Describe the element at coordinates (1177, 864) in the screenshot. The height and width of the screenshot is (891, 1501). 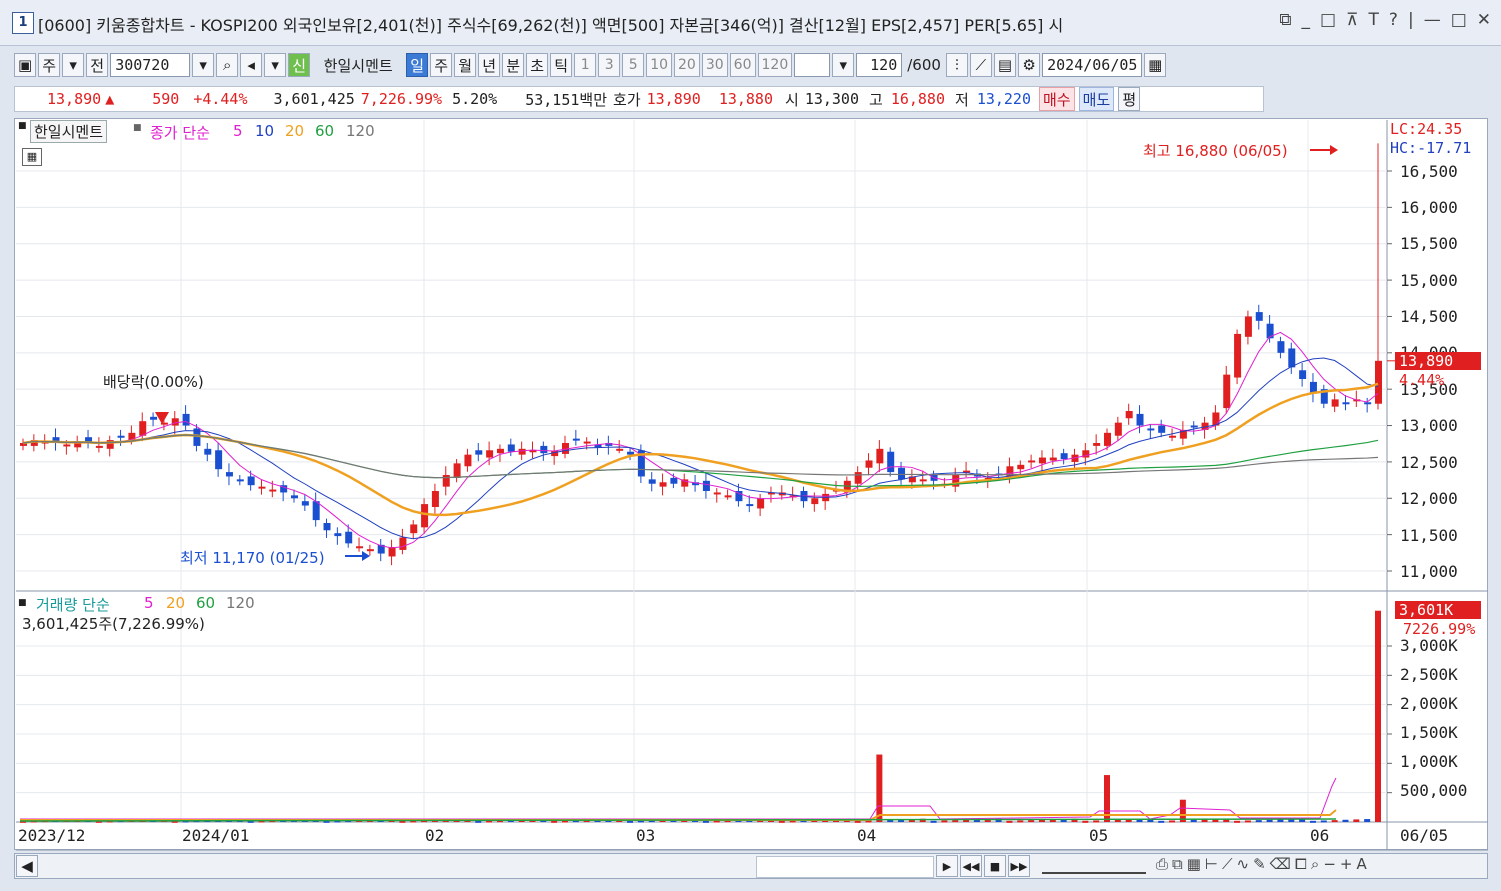
I see `copy-icon: ⧉` at that location.